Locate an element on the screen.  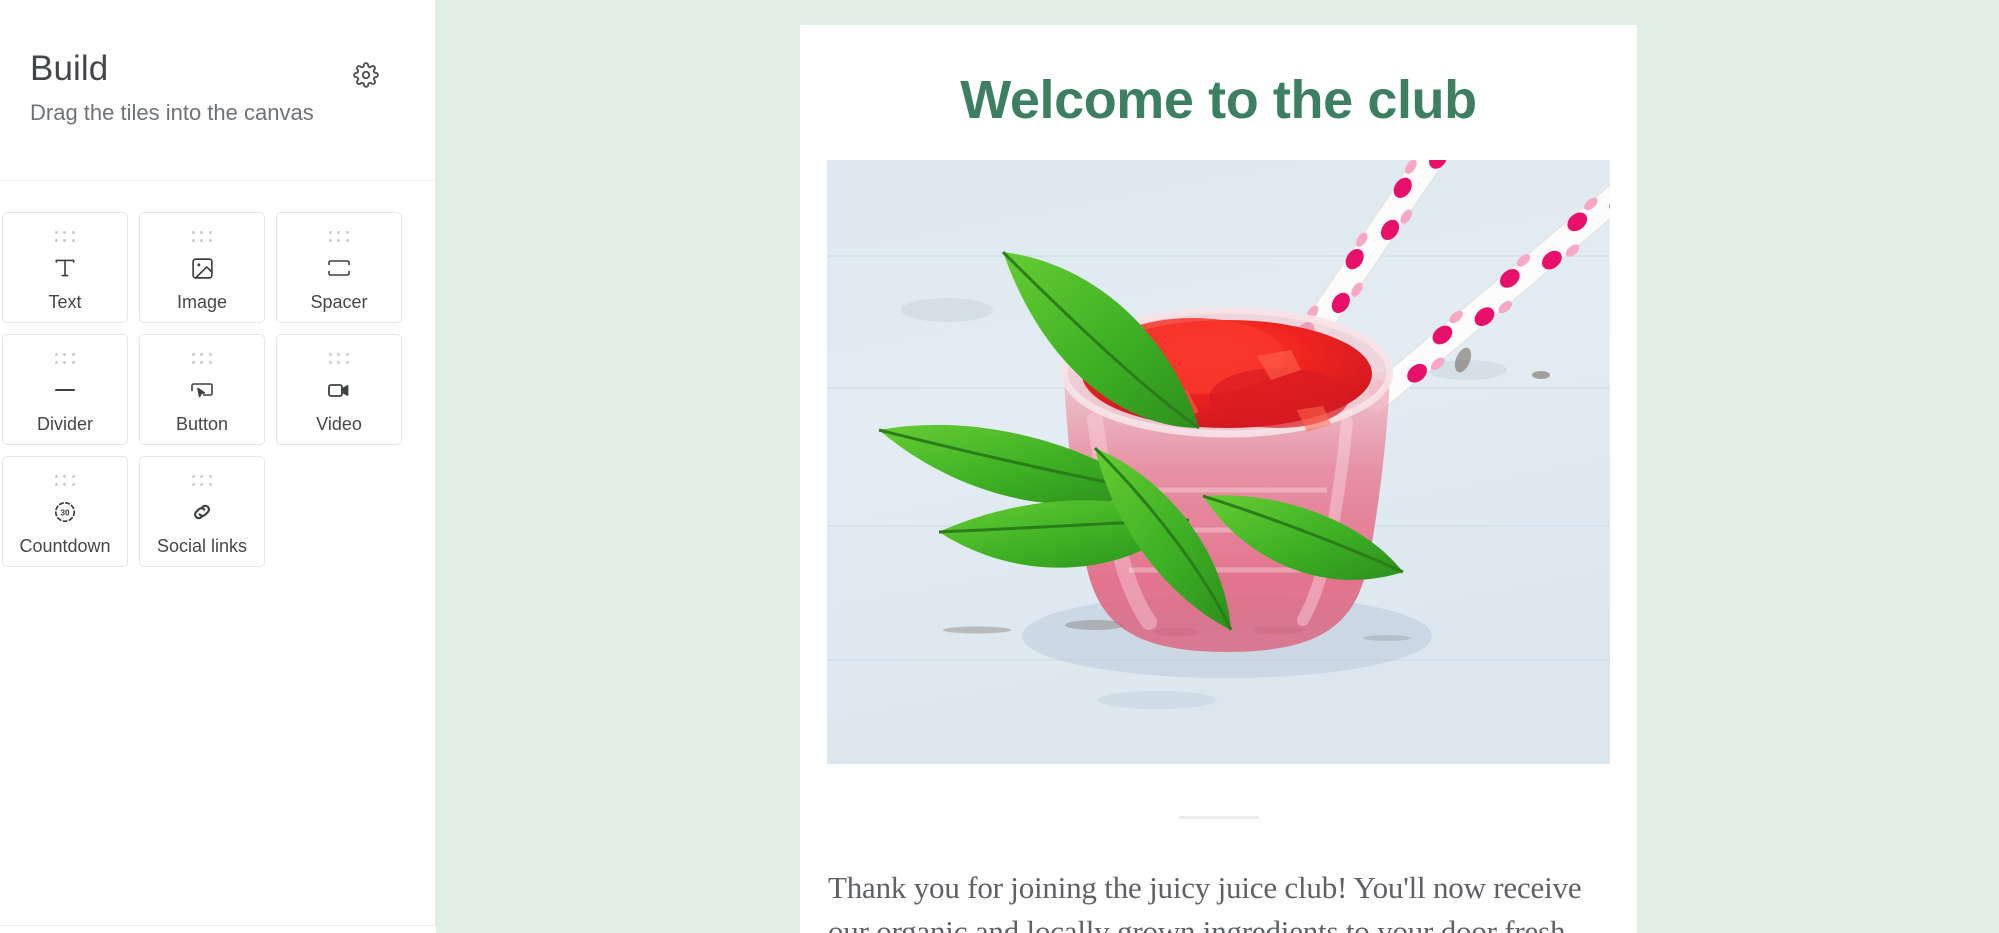
email-heading: Welcome to the club is located at coordinates (1218, 100).